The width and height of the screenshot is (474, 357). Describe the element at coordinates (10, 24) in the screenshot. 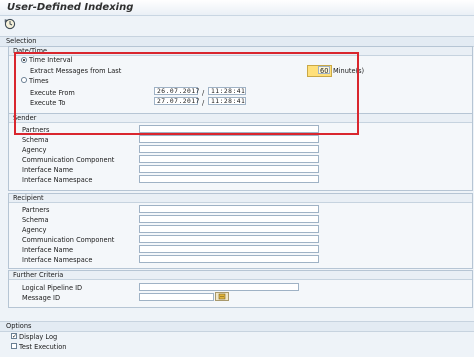

I see `execute-clock-icon` at that location.